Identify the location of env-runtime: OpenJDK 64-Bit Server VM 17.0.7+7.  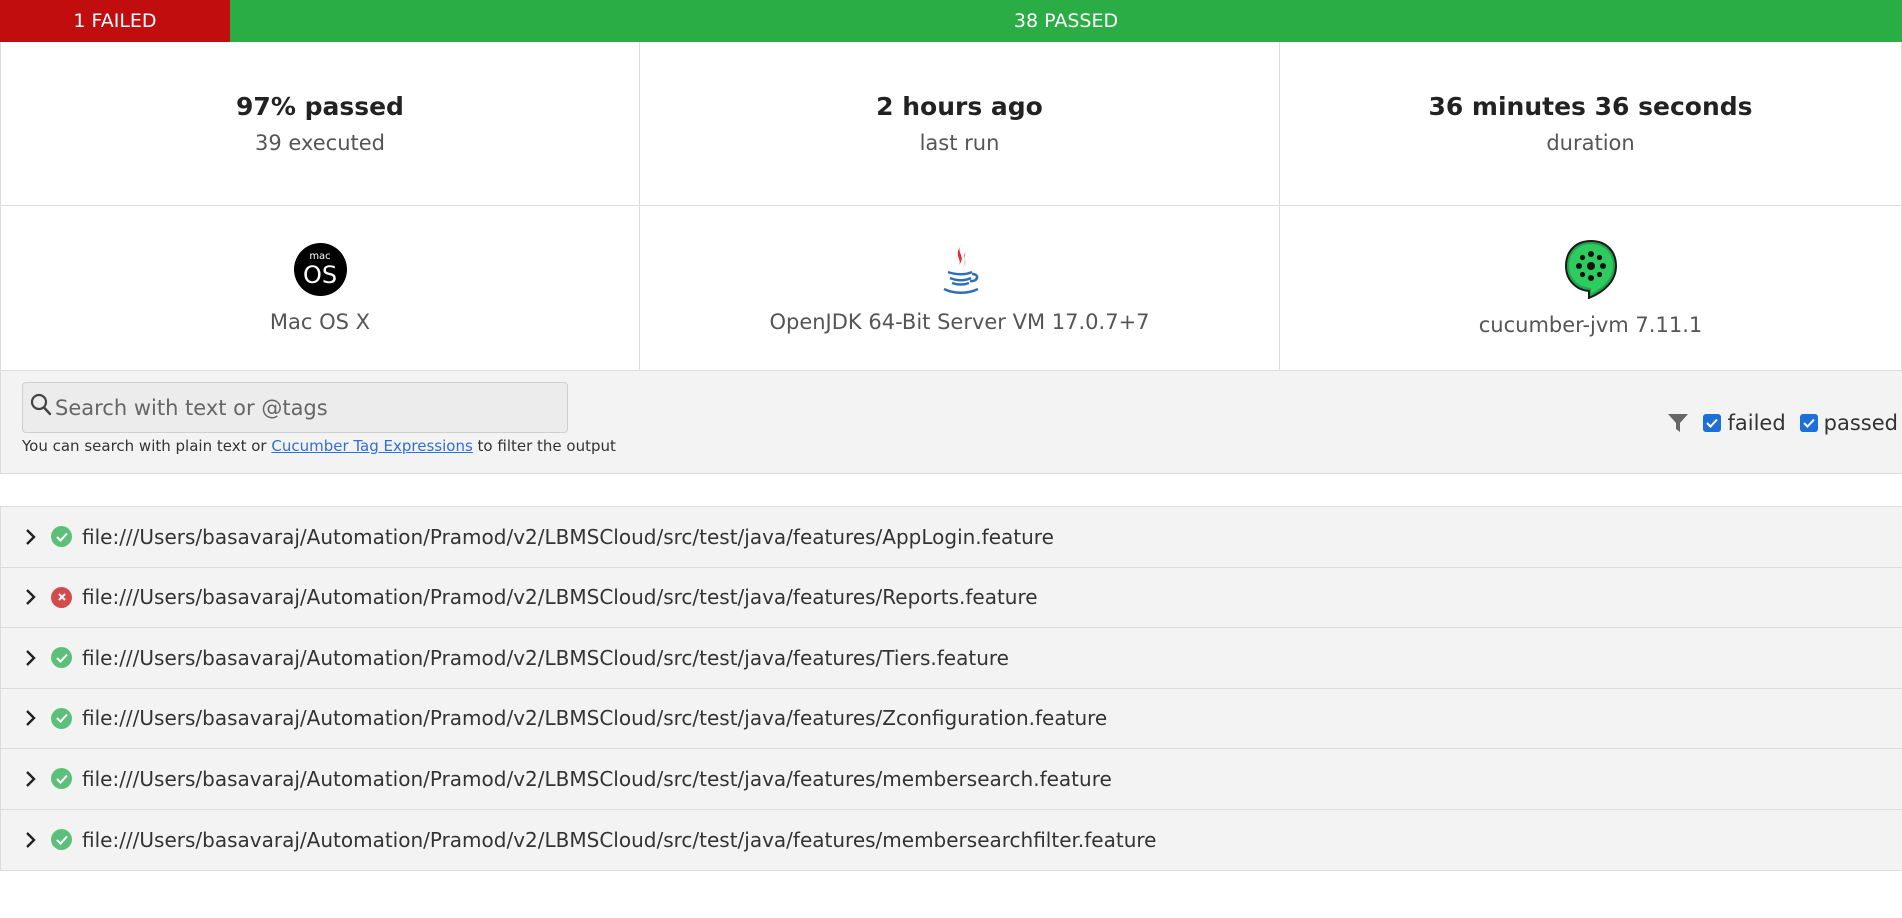
(959, 288).